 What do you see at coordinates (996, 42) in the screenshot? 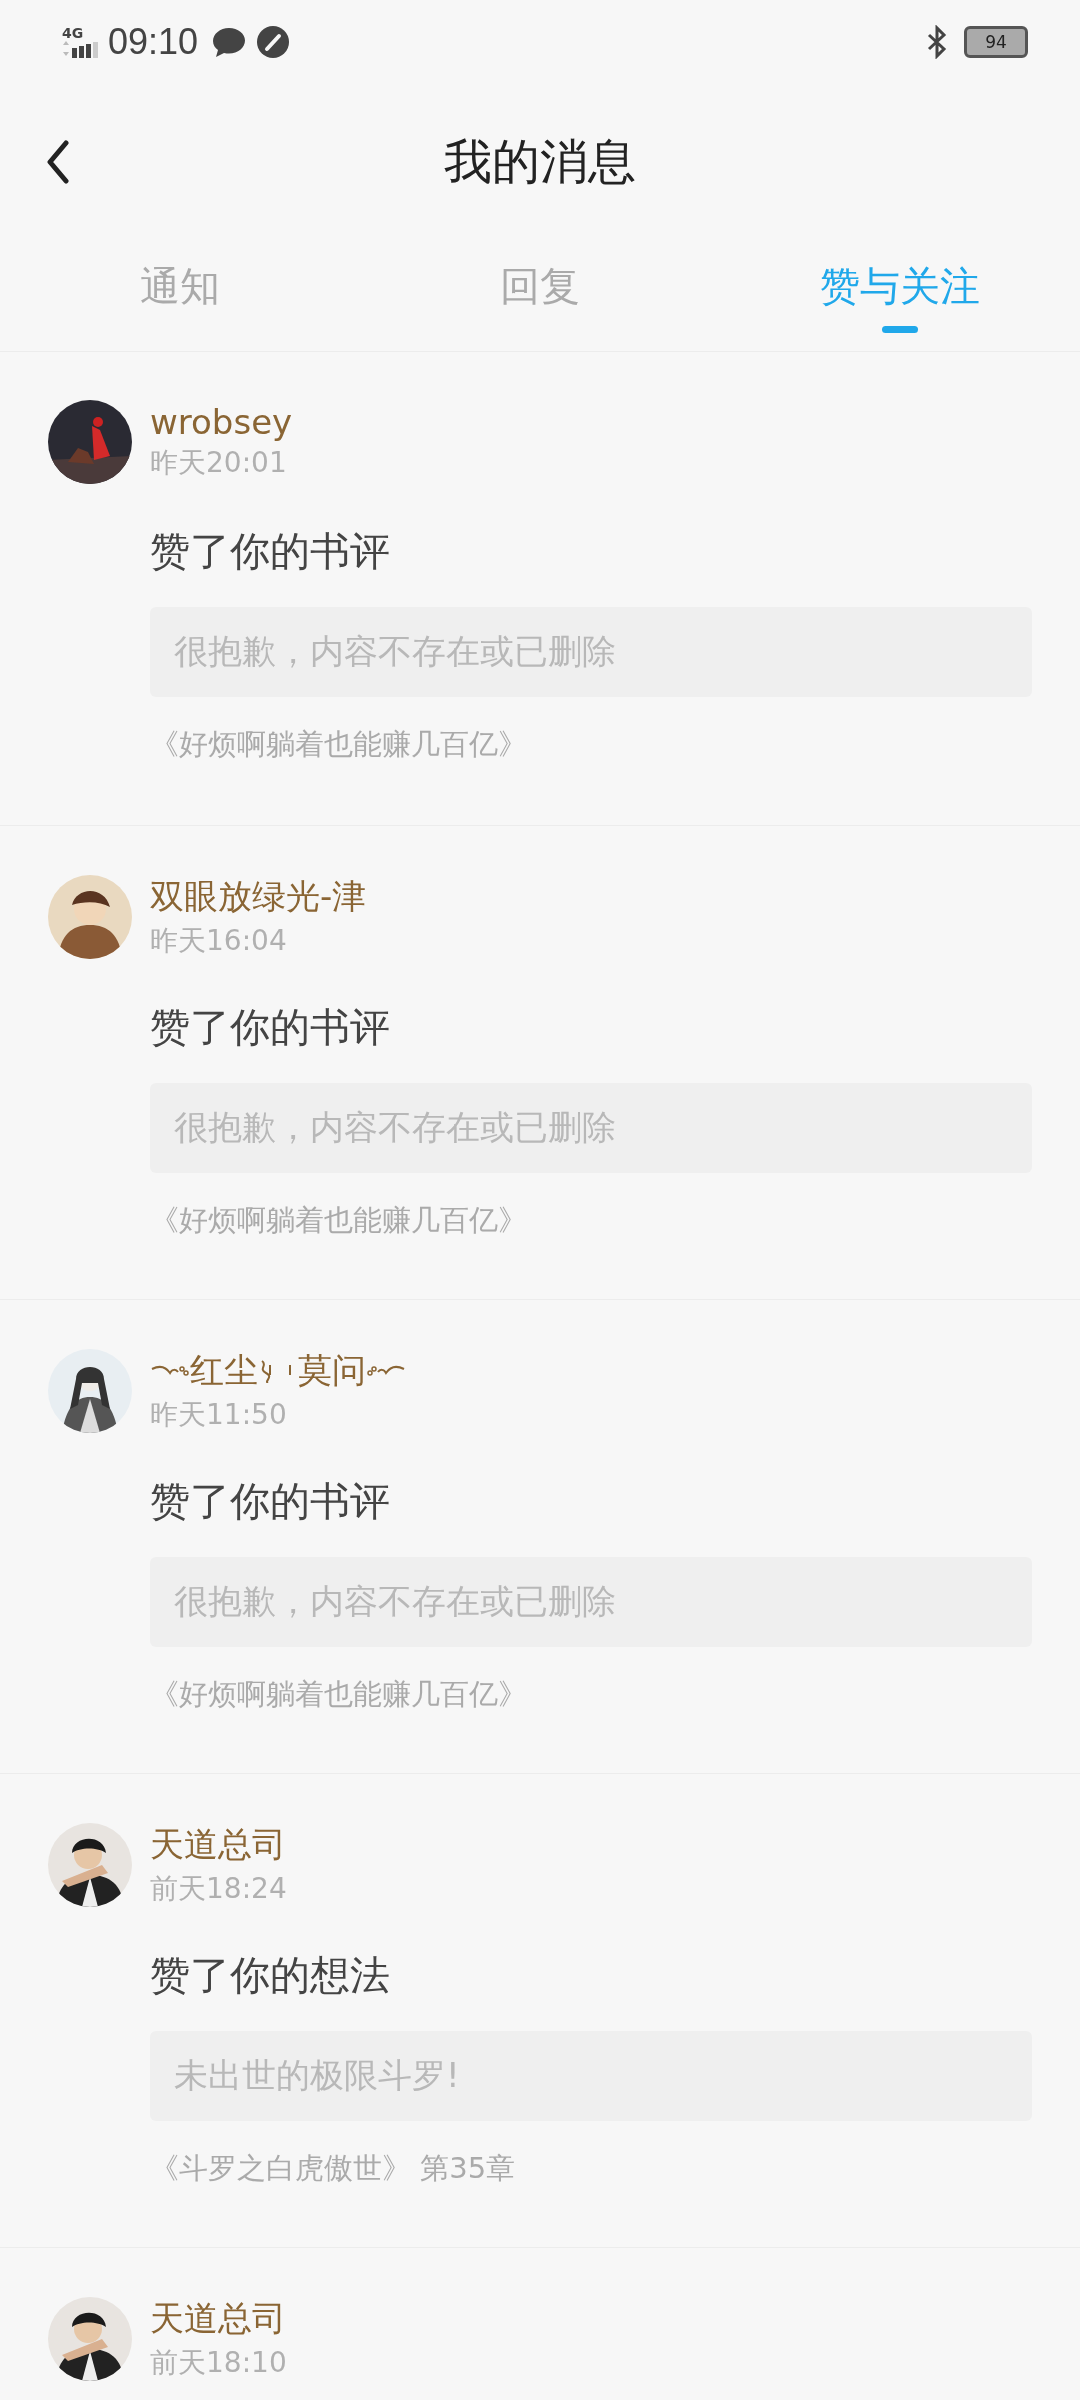
I see `battery-level: 94` at bounding box center [996, 42].